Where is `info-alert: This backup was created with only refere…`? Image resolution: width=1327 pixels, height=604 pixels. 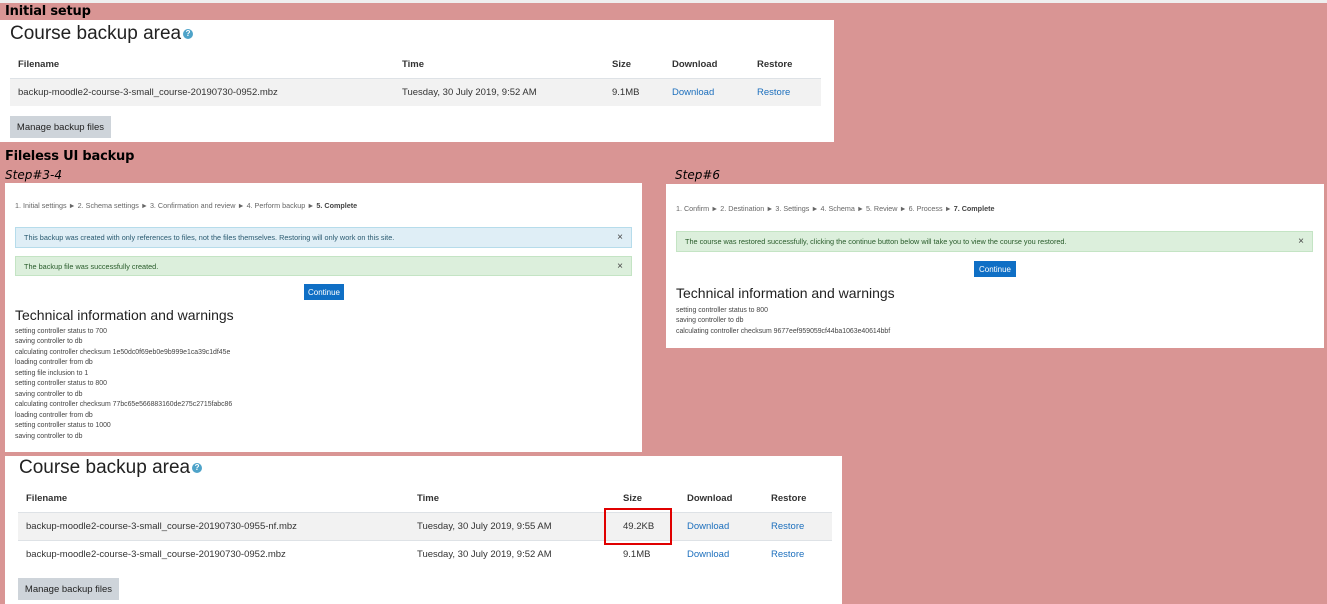
info-alert: This backup was created with only refere… is located at coordinates (323, 237).